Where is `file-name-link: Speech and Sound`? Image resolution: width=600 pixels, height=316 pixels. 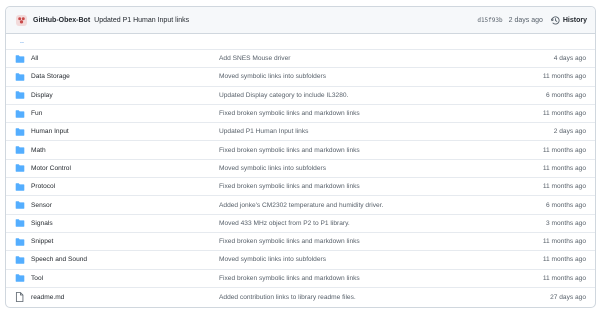
file-name-link: Speech and Sound is located at coordinates (125, 259).